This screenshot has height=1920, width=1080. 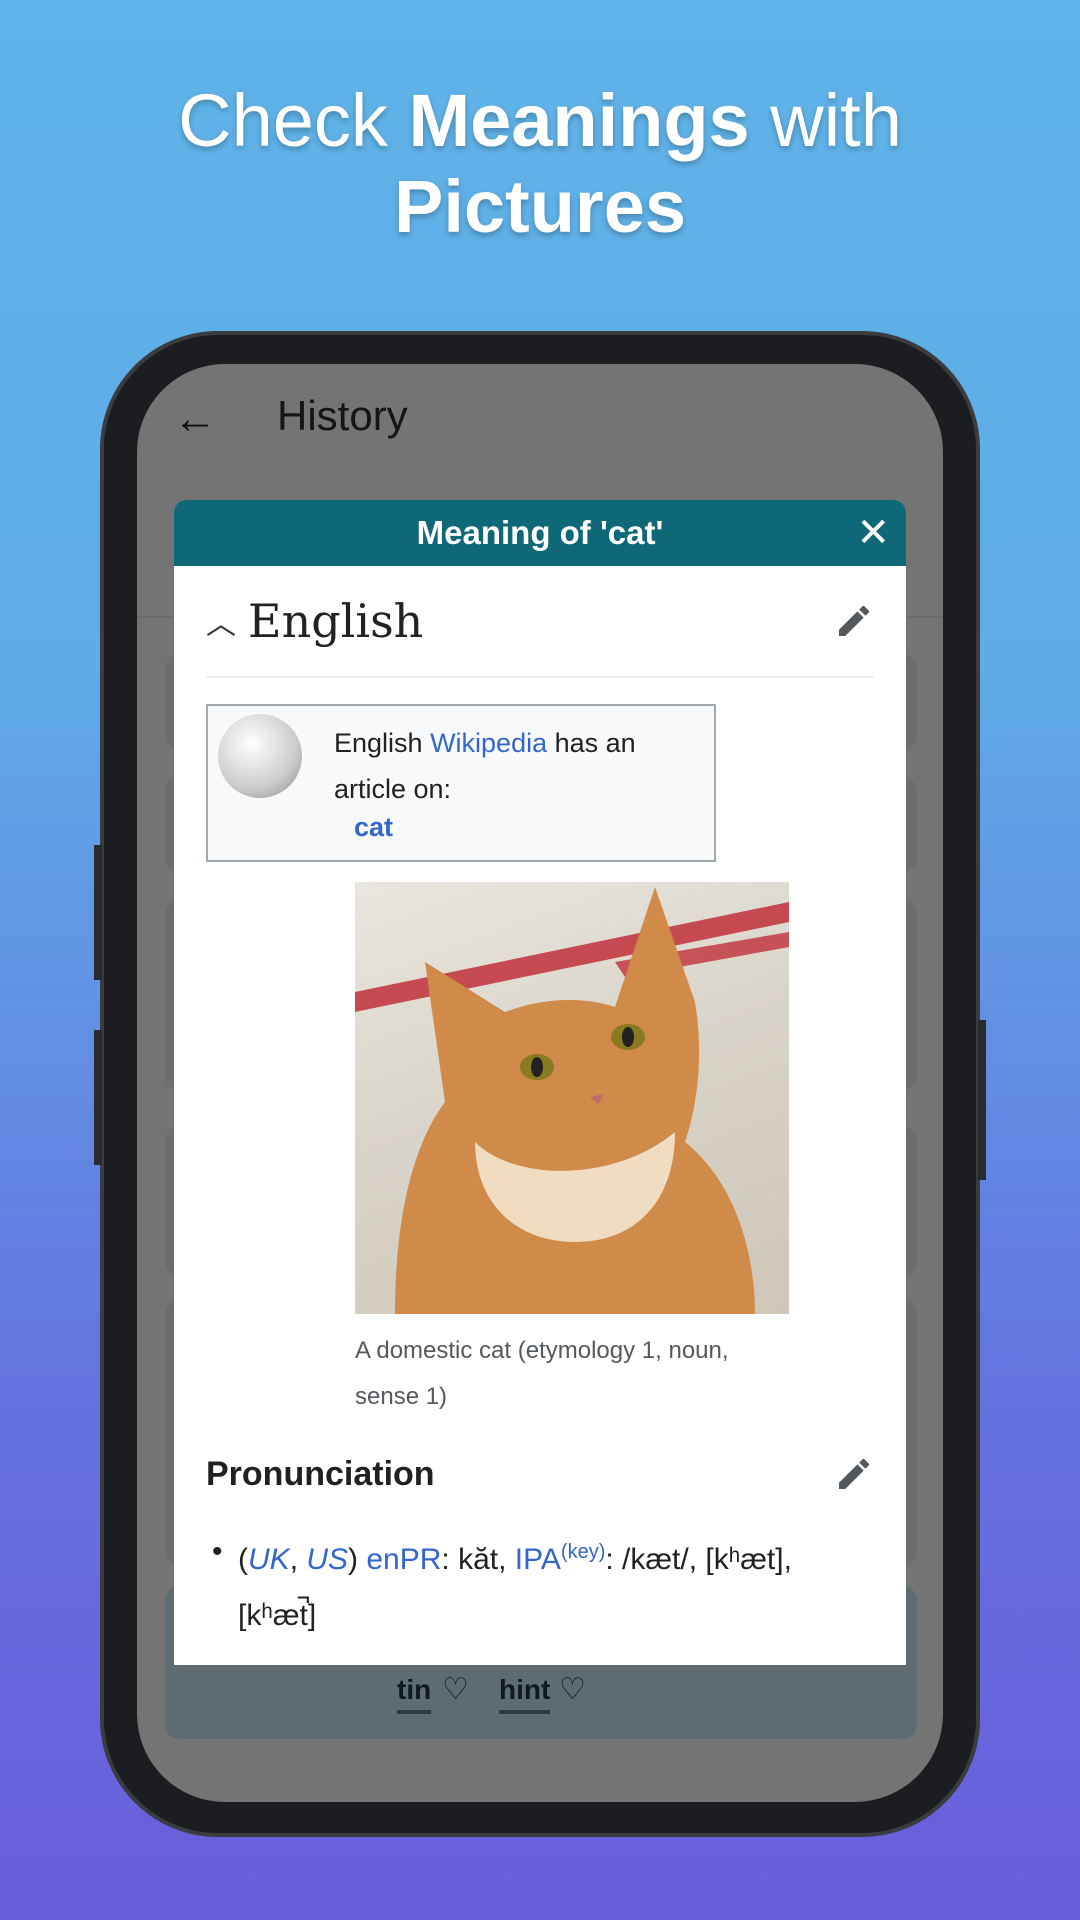 I want to click on headline-text: with, so click(x=825, y=120).